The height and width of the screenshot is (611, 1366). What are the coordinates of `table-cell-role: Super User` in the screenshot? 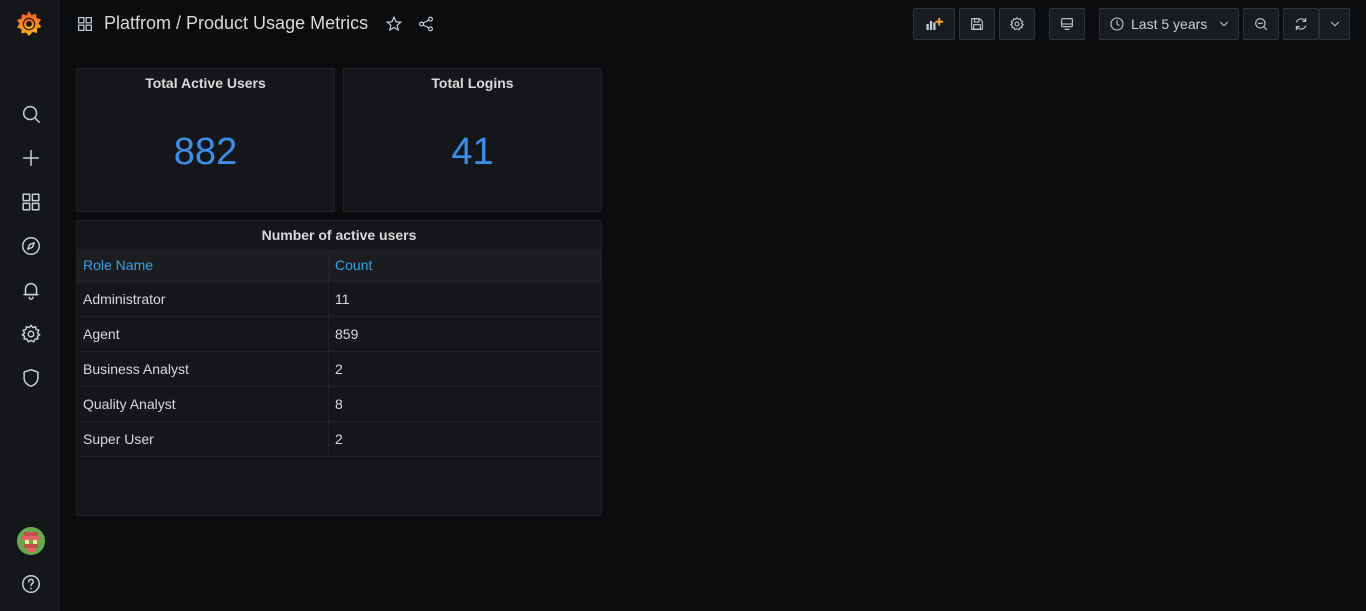 It's located at (203, 439).